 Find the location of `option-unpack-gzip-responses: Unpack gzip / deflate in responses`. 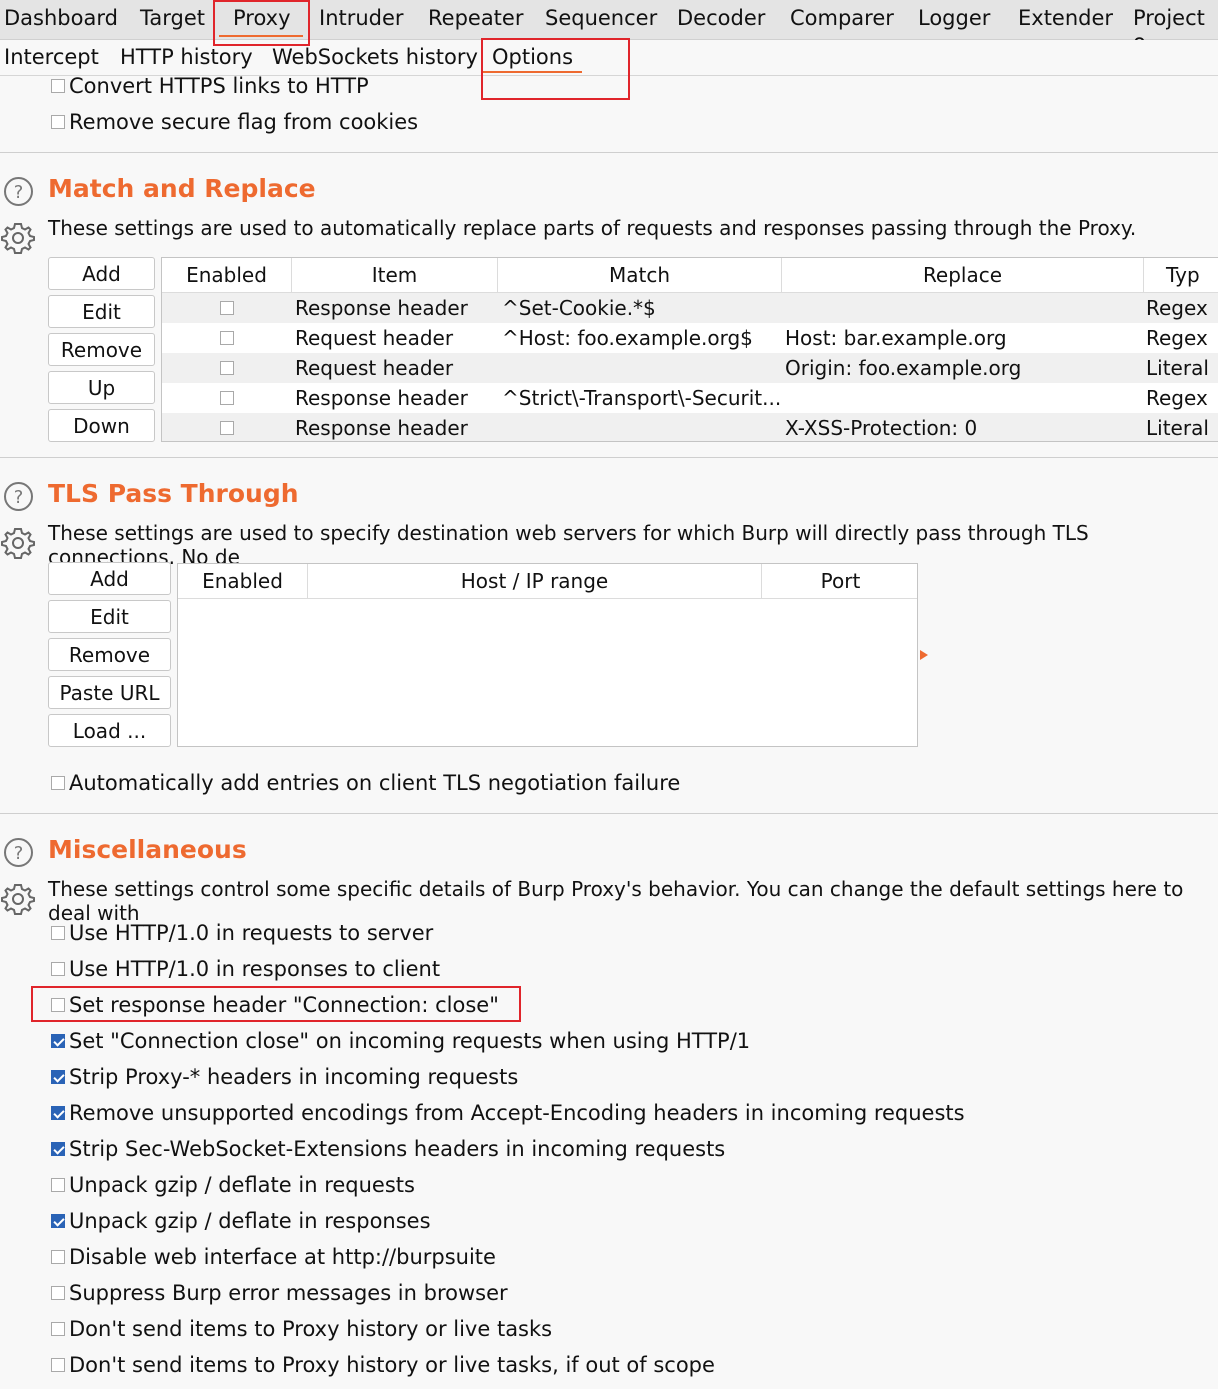

option-unpack-gzip-responses: Unpack gzip / deflate in responses is located at coordinates (241, 1221).